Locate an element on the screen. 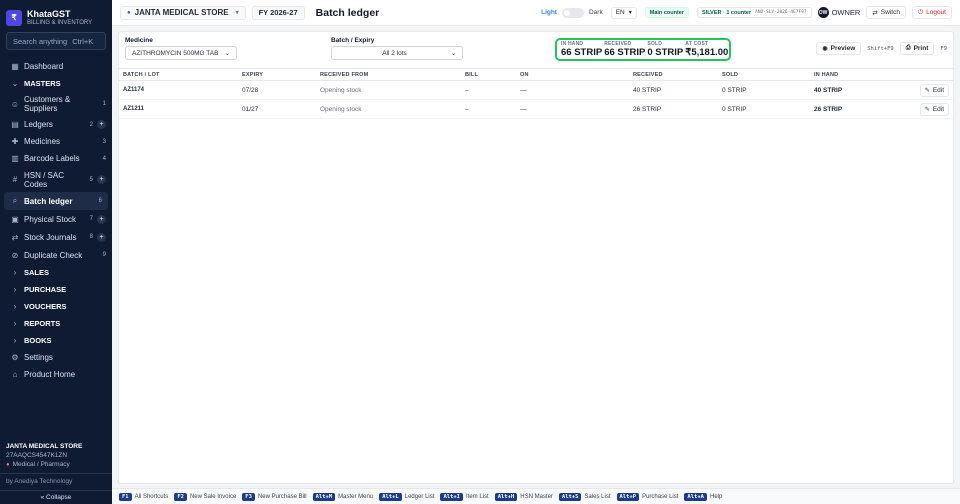 Image resolution: width=960 pixels, height=504 pixels. shortcut-hsn-master: Alt+H HSN Master is located at coordinates (523, 496).